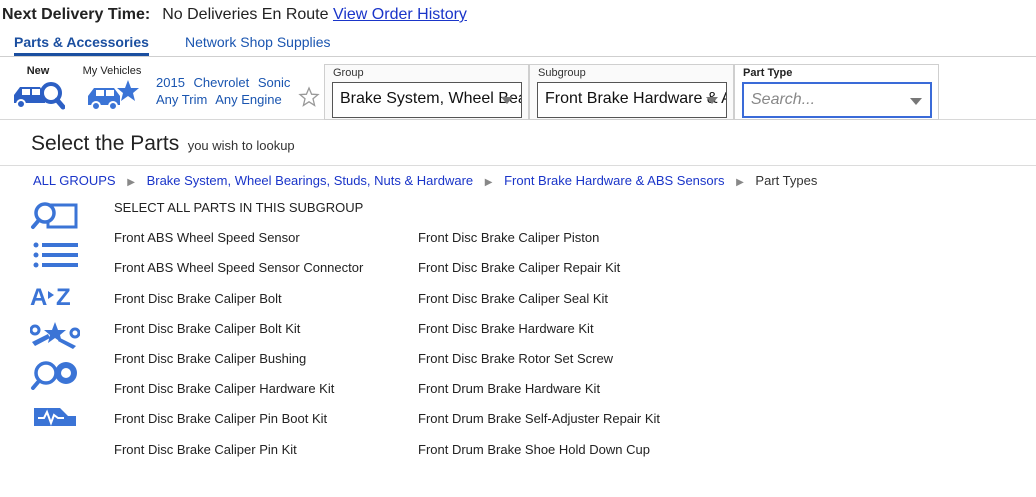 Image resolution: width=1036 pixels, height=497 pixels. I want to click on list-item: Front Disc Brake Rotor Set Screw, so click(515, 358).